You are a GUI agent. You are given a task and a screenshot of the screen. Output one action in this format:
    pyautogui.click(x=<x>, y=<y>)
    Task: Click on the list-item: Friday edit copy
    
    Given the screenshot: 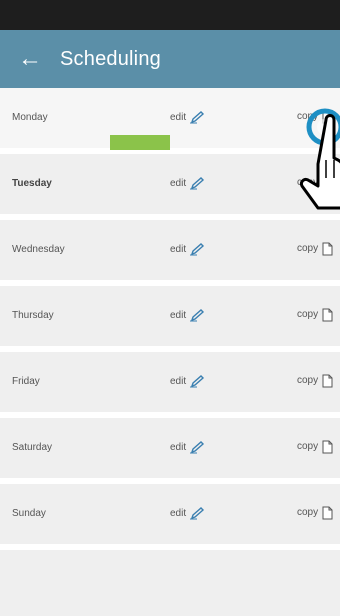 What is the action you would take?
    pyautogui.click(x=170, y=385)
    